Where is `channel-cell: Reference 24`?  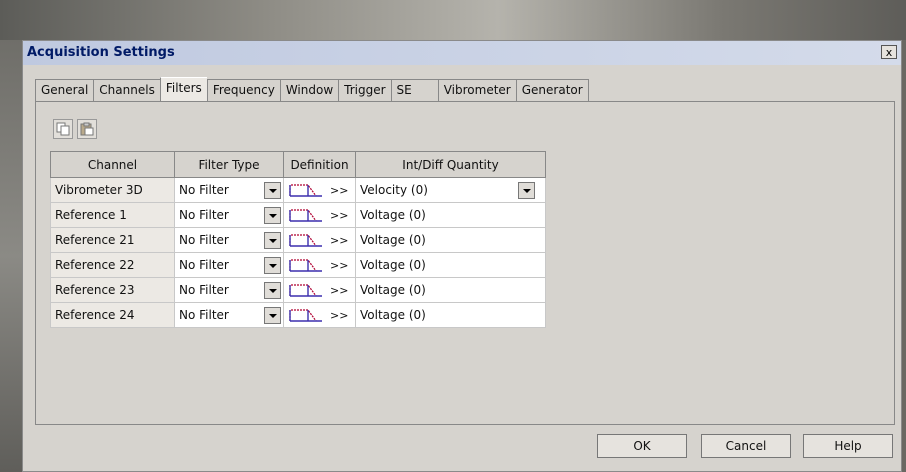
channel-cell: Reference 24 is located at coordinates (112, 315).